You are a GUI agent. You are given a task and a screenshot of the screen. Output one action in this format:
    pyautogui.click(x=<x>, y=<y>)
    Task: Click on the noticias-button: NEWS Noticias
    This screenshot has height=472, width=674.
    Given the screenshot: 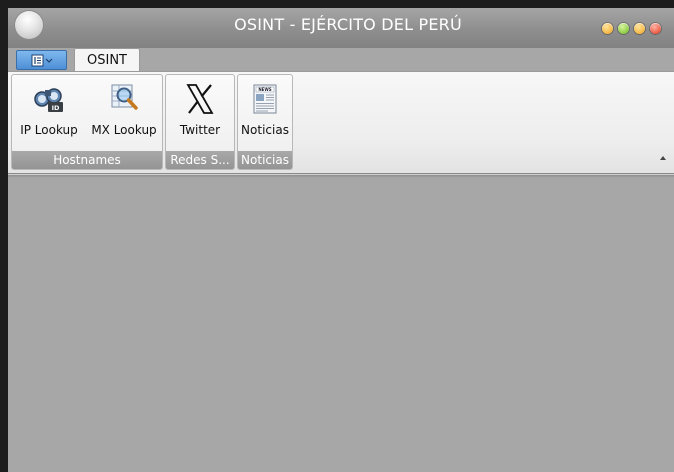 What is the action you would take?
    pyautogui.click(x=265, y=113)
    